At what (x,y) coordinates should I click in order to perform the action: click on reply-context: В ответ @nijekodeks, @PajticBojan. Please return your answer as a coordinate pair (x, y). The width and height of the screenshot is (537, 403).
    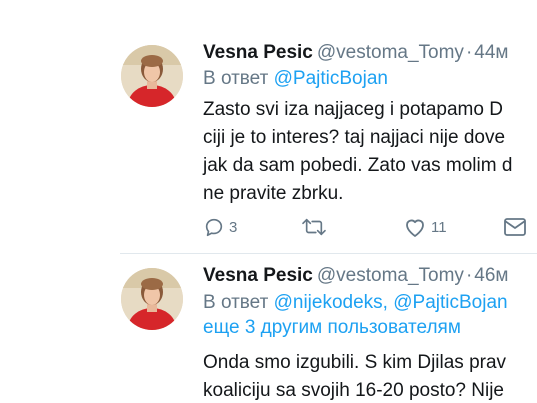
    Looking at the image, I should click on (355, 303).